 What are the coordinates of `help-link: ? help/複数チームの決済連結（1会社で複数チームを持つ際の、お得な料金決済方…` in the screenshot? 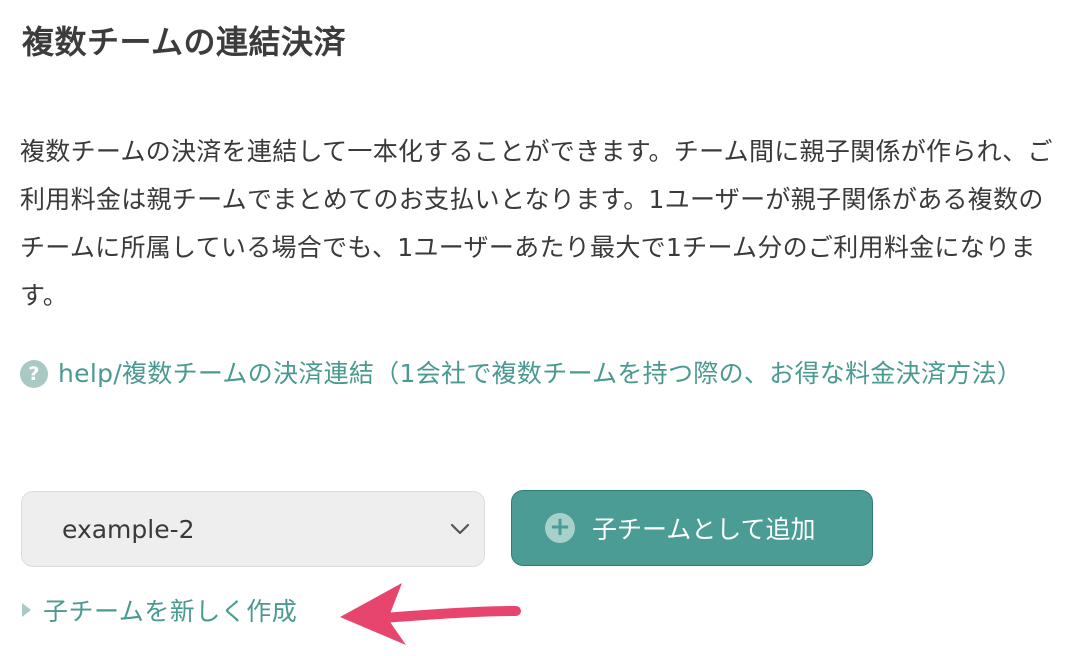 It's located at (540, 374).